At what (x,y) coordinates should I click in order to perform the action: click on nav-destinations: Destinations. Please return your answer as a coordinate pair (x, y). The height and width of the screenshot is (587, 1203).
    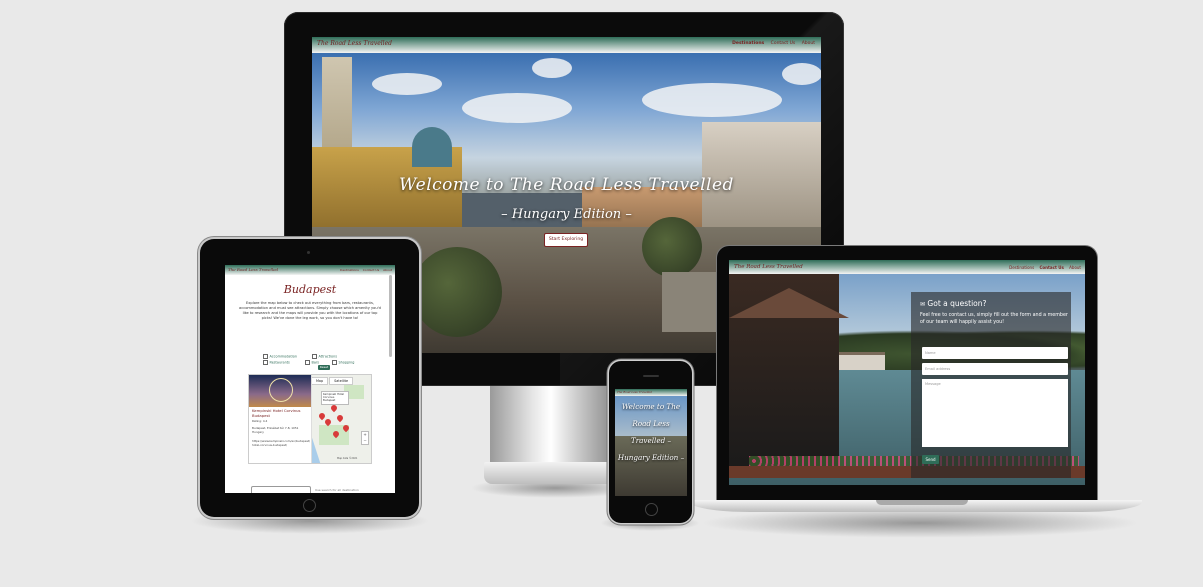
    Looking at the image, I should click on (748, 43).